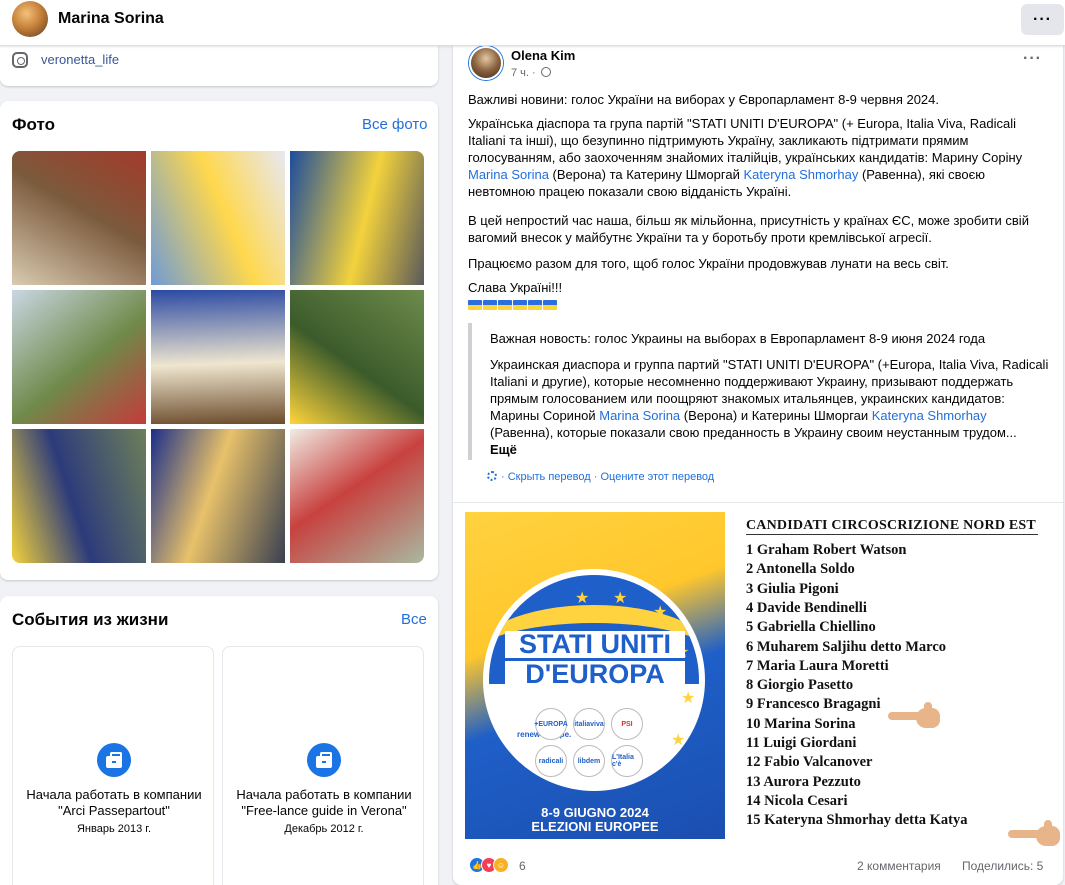  What do you see at coordinates (492, 476) in the screenshot?
I see `gear-icon` at bounding box center [492, 476].